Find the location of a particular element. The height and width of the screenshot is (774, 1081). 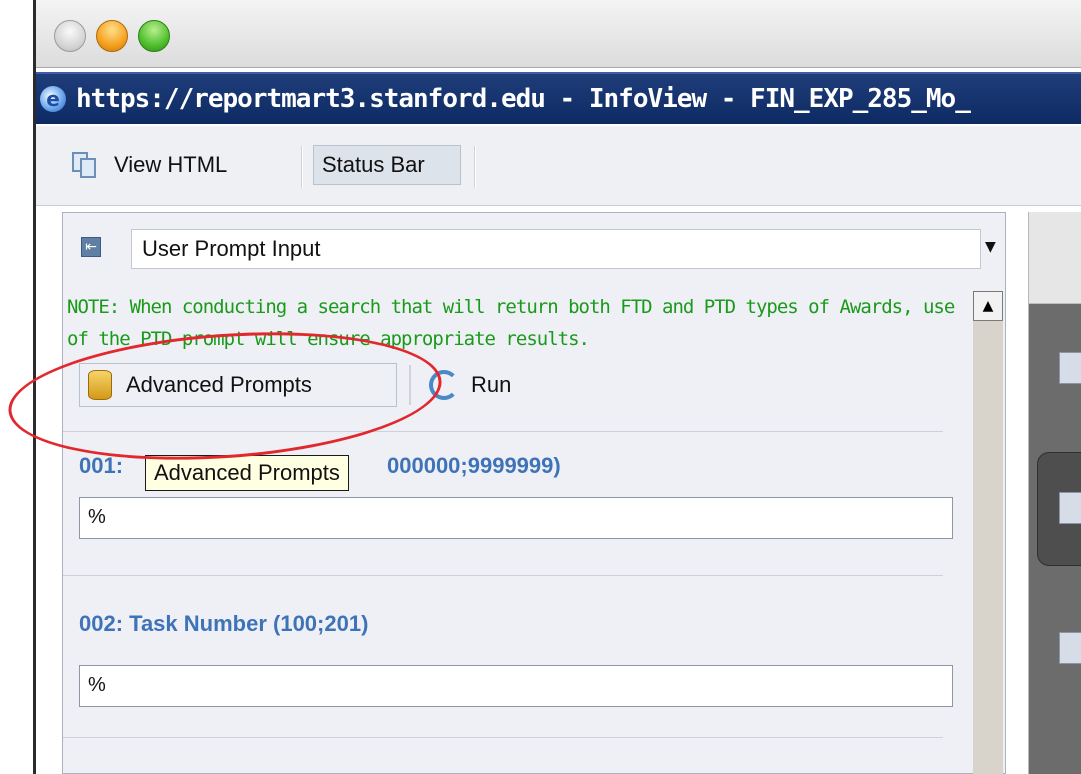

prompt-label-001-suffix: 000000;9999999) is located at coordinates (474, 465).